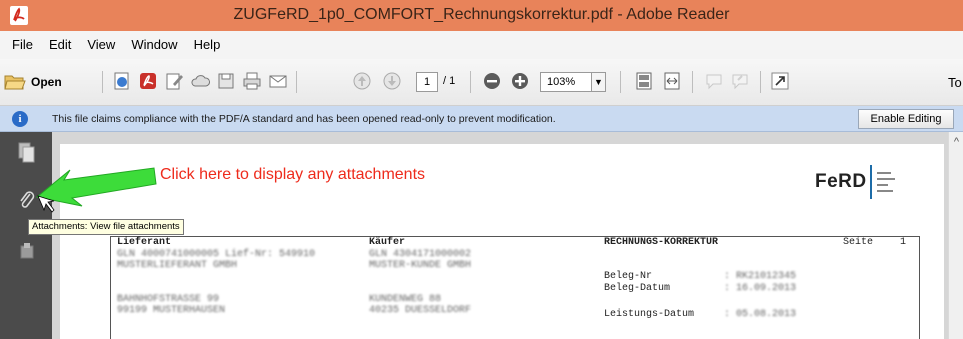 Image resolution: width=963 pixels, height=339 pixels. What do you see at coordinates (740, 81) in the screenshot?
I see `highlight-icon` at bounding box center [740, 81].